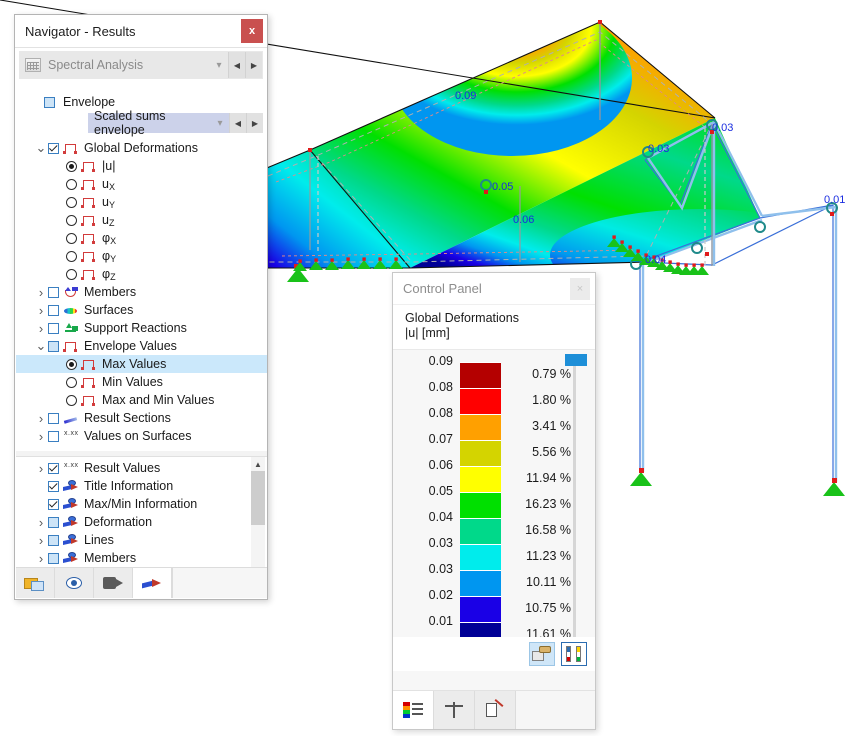 This screenshot has width=850, height=736. Describe the element at coordinates (574, 654) in the screenshot. I see `color-vials-button` at that location.